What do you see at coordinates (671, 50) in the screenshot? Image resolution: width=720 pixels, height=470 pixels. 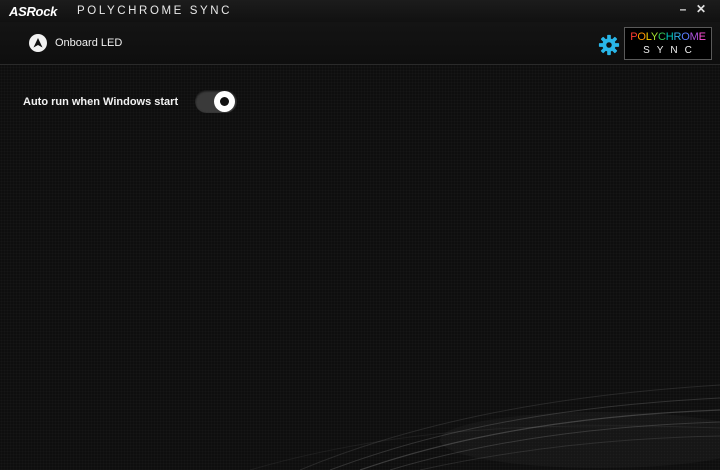 I see `logo-sync-text: SYNC` at bounding box center [671, 50].